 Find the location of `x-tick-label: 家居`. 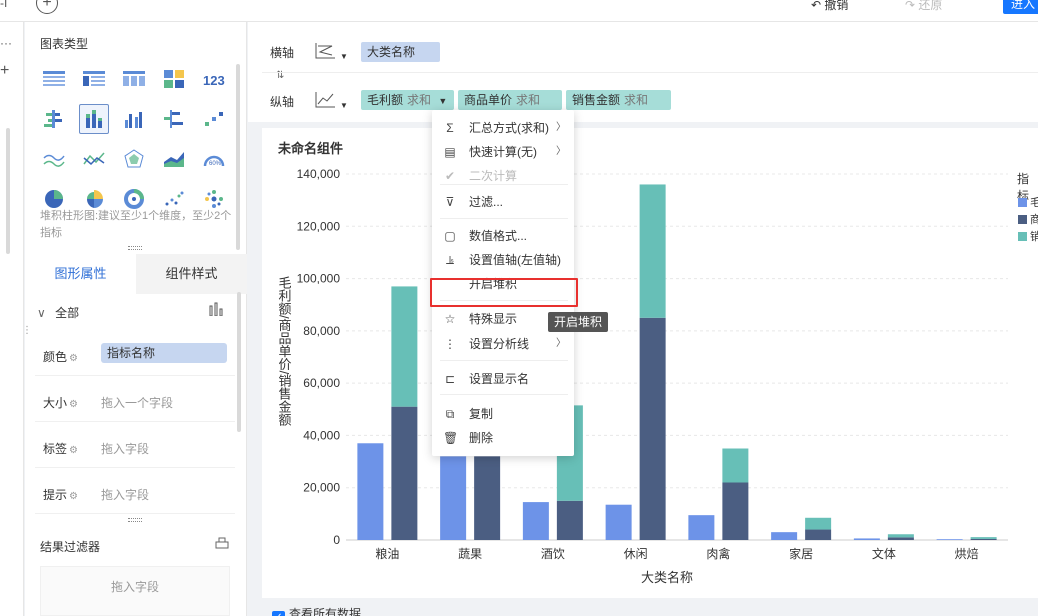

x-tick-label: 家居 is located at coordinates (801, 553).